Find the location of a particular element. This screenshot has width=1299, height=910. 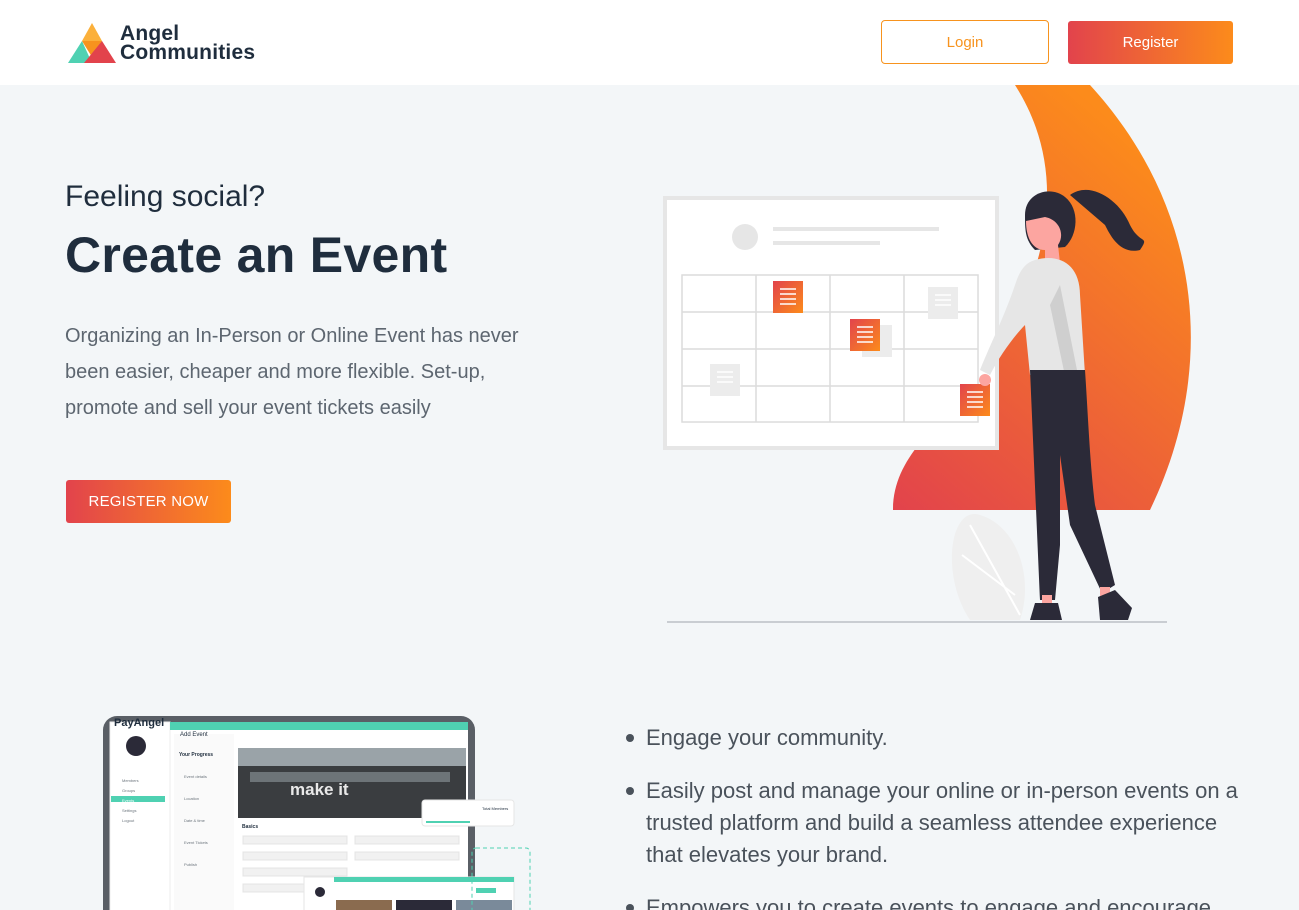

preview-step: Event Tickets is located at coordinates (196, 842).